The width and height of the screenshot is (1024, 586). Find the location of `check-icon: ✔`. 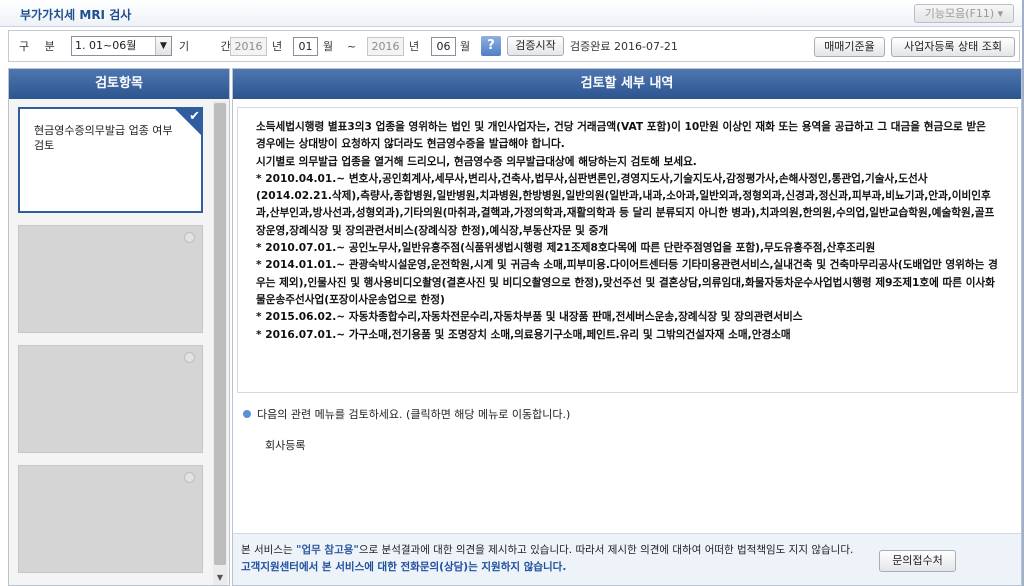

check-icon: ✔ is located at coordinates (194, 116).